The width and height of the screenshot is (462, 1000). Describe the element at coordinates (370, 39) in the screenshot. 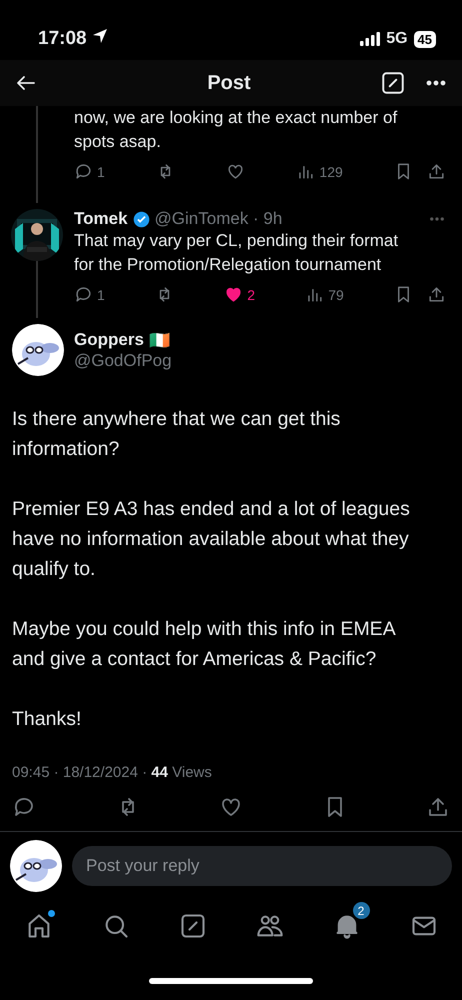

I see `signal-icon` at that location.